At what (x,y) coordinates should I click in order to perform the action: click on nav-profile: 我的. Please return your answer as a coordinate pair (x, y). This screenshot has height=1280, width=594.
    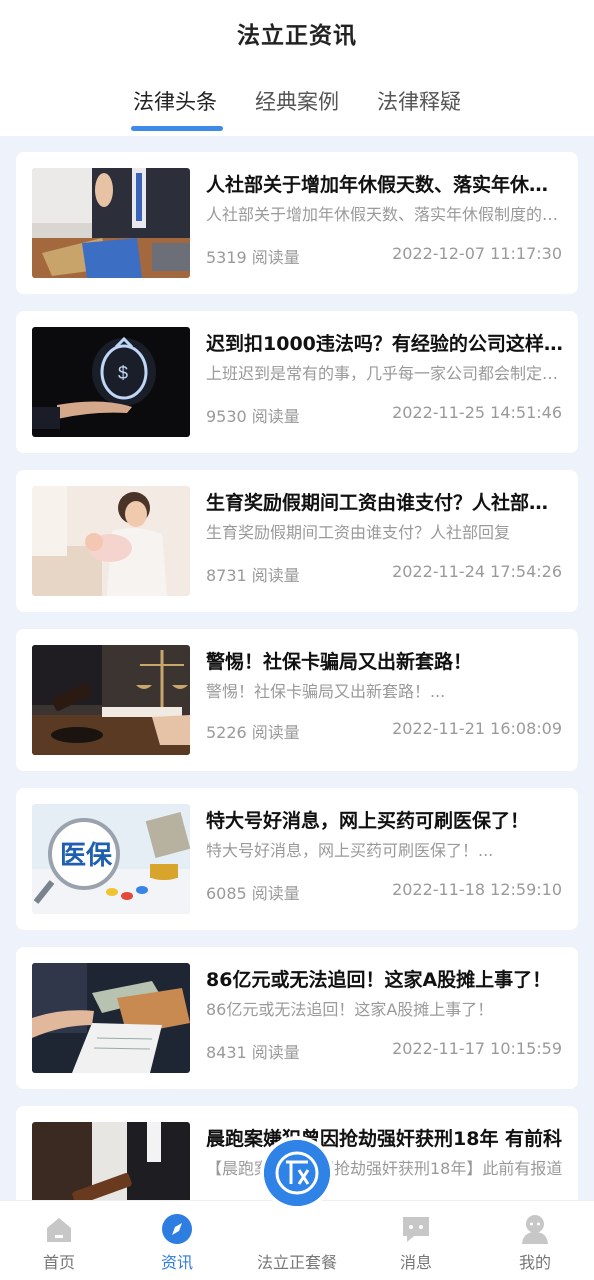
    Looking at the image, I should click on (535, 1240).